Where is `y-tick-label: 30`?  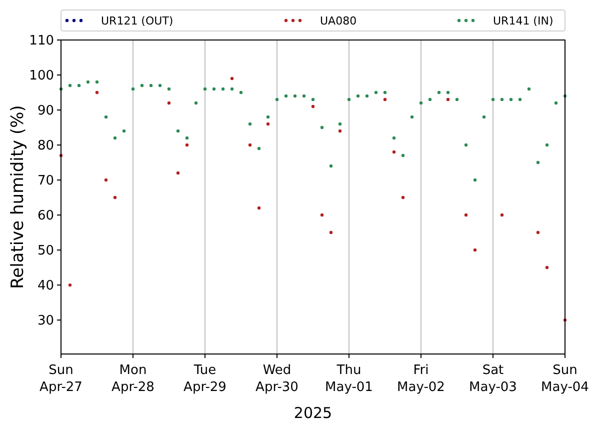 y-tick-label: 30 is located at coordinates (45, 321).